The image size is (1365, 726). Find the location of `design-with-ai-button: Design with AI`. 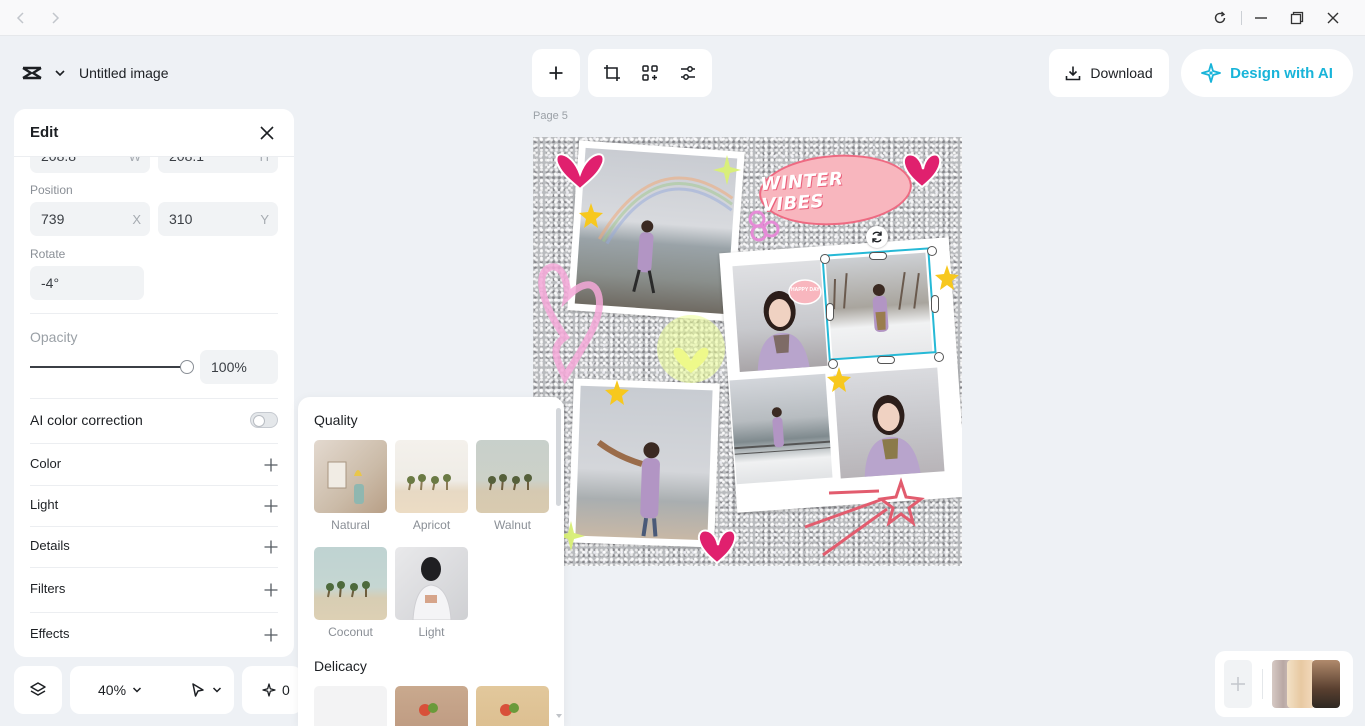

design-with-ai-button: Design with AI is located at coordinates (1267, 73).